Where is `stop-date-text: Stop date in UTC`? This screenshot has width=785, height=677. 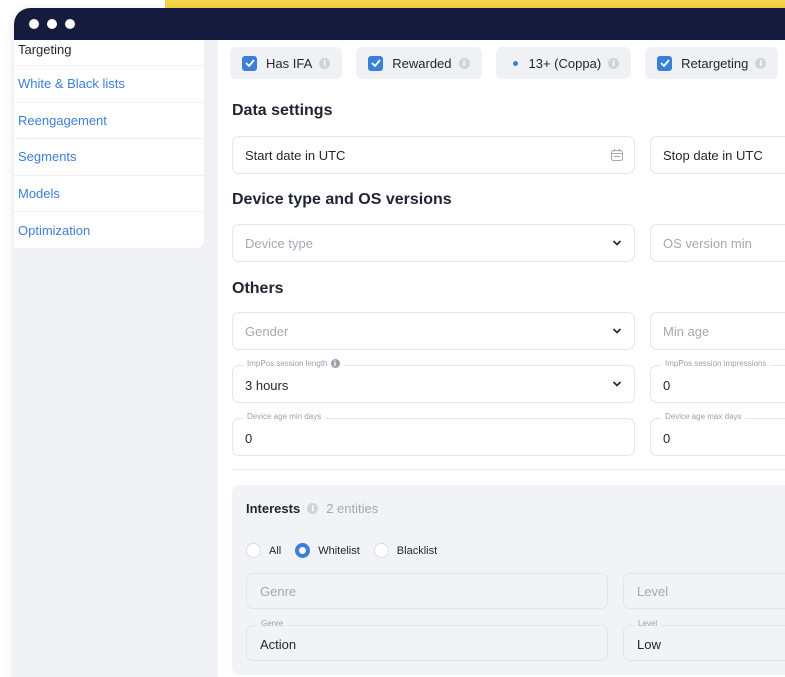
stop-date-text: Stop date in UTC is located at coordinates (713, 155).